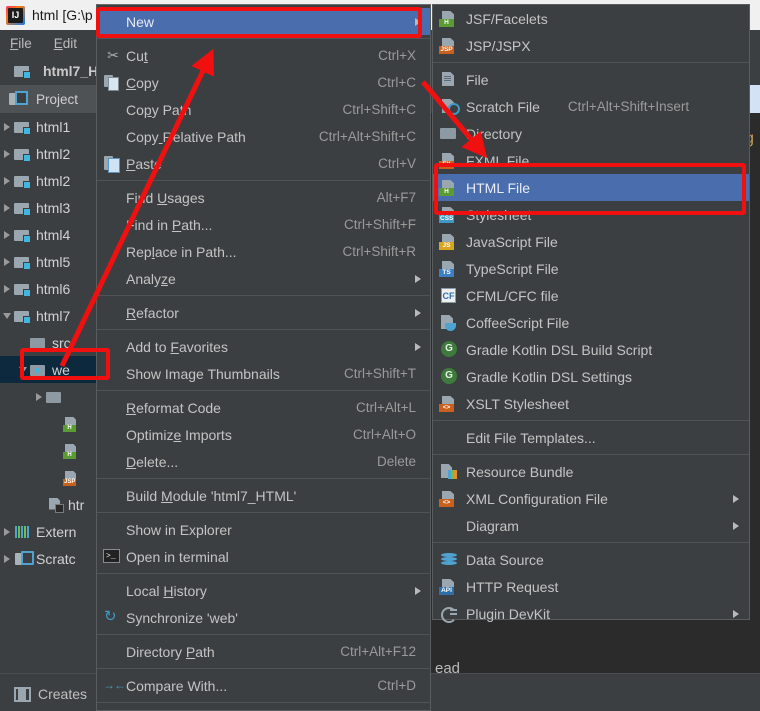 The image size is (760, 711). What do you see at coordinates (48, 369) in the screenshot?
I see `tree-row: we` at bounding box center [48, 369].